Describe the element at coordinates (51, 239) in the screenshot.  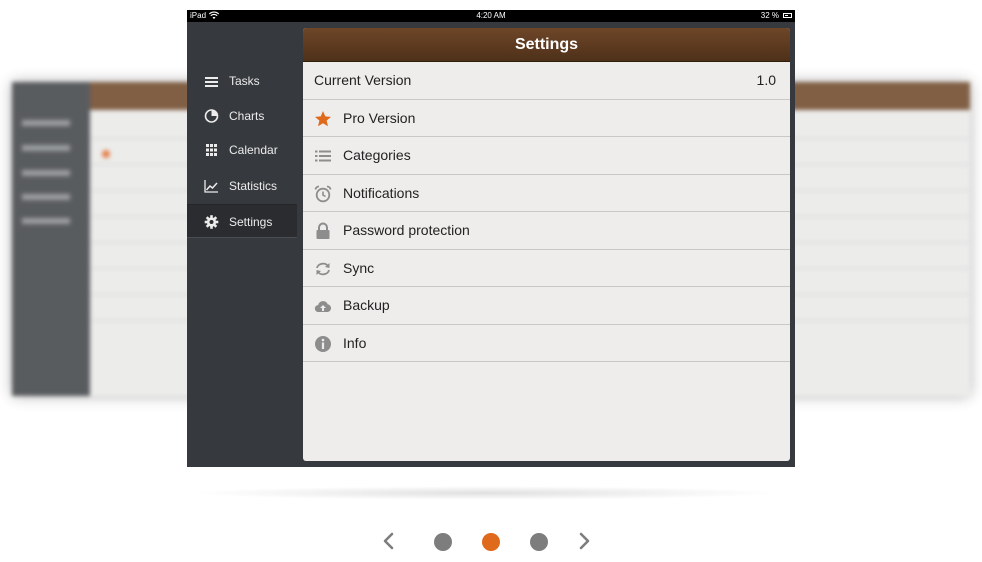
I see `background-sidebar` at that location.